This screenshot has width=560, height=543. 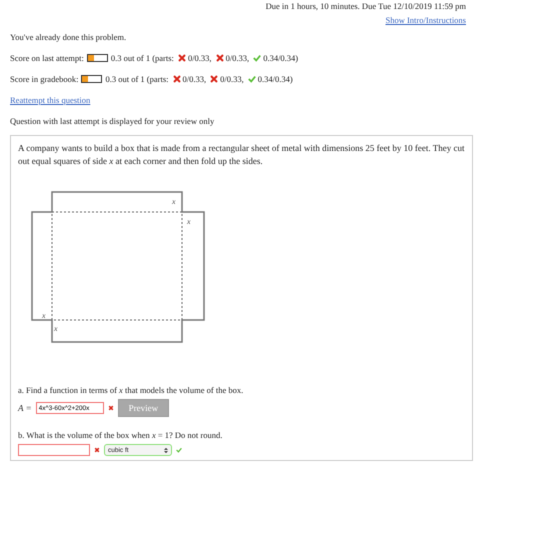 I want to click on part-a-prompt: a. Find a function in terms of x that models the volume of the box., so click(x=131, y=390).